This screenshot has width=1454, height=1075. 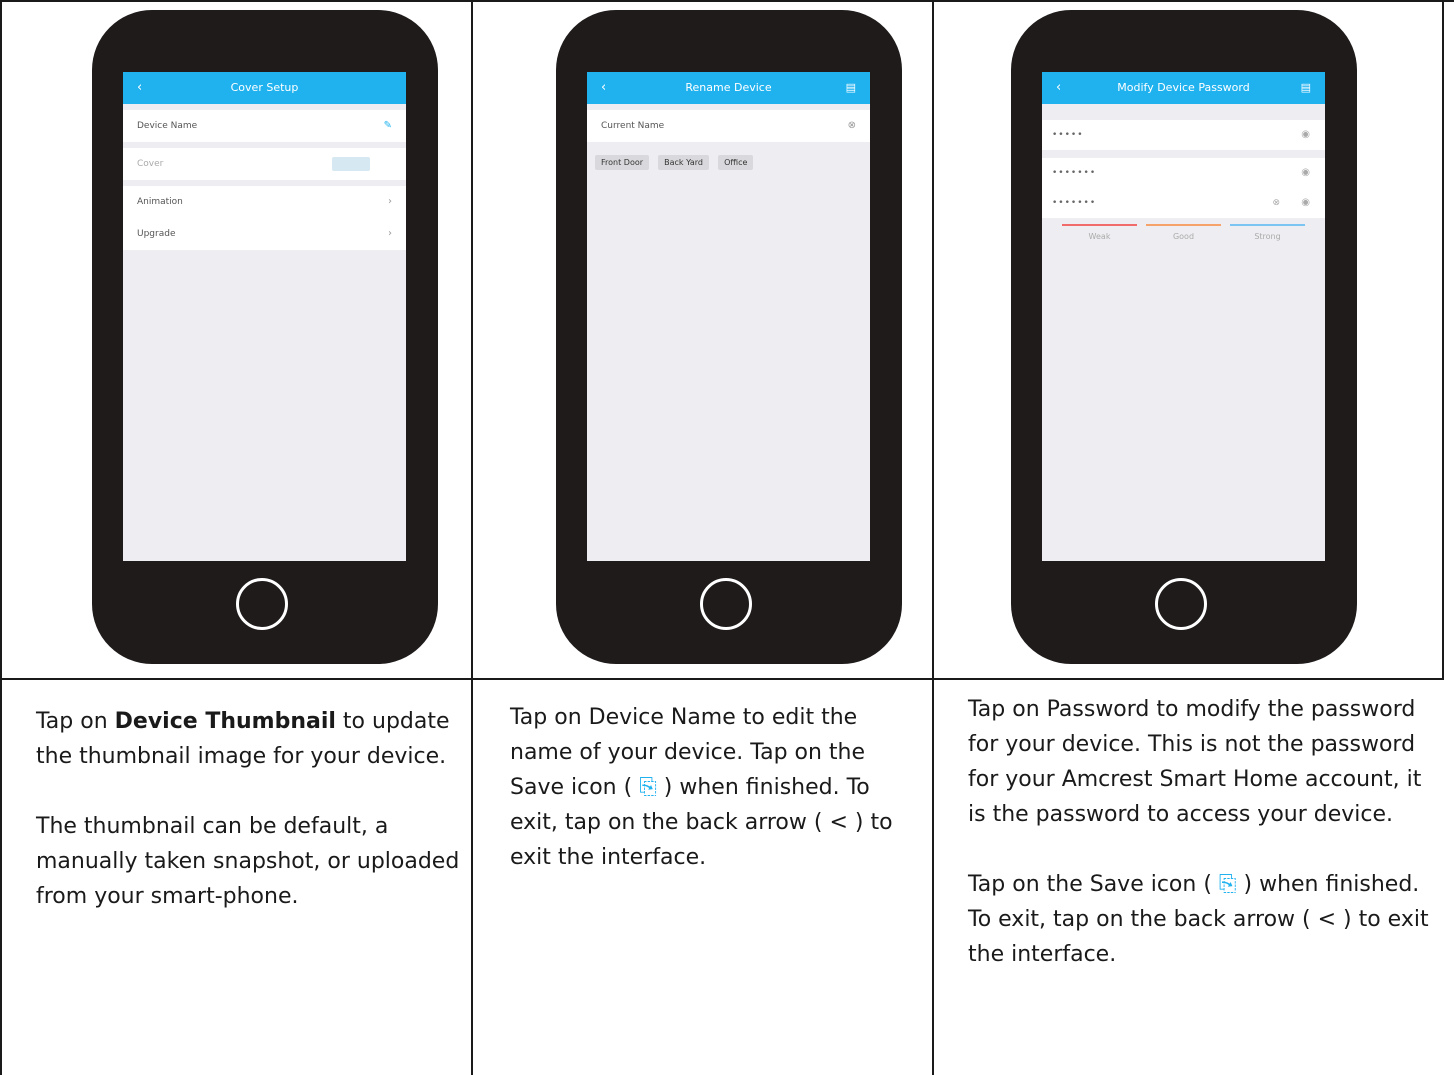 I want to click on row-label: Animation, so click(x=160, y=202).